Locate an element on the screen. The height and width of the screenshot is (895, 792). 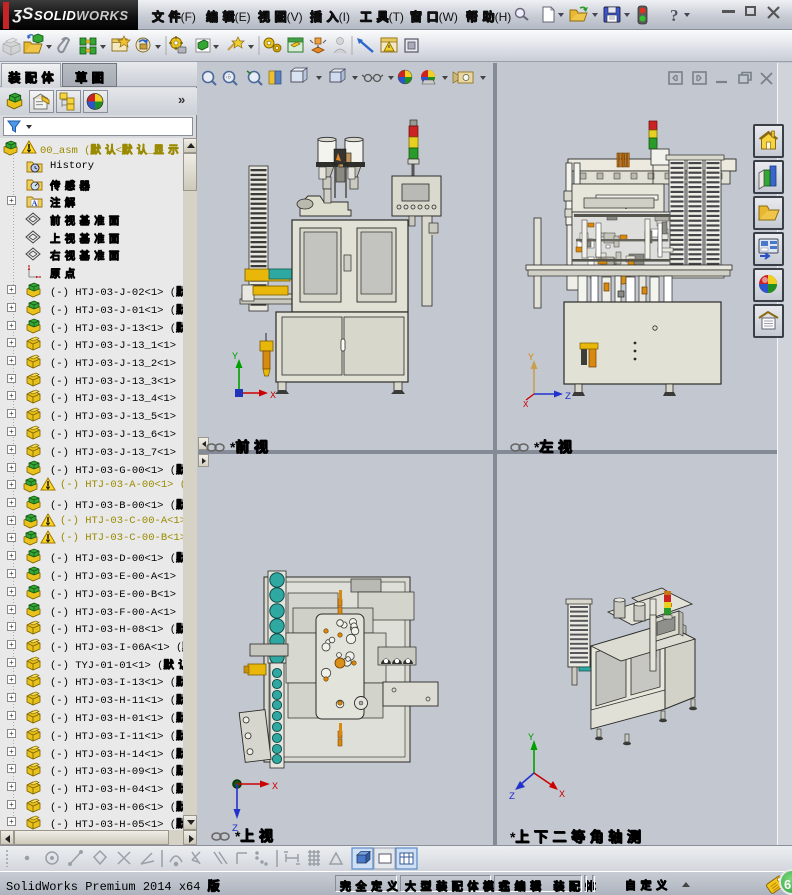
svg-text: A is located at coordinates (35, 203).